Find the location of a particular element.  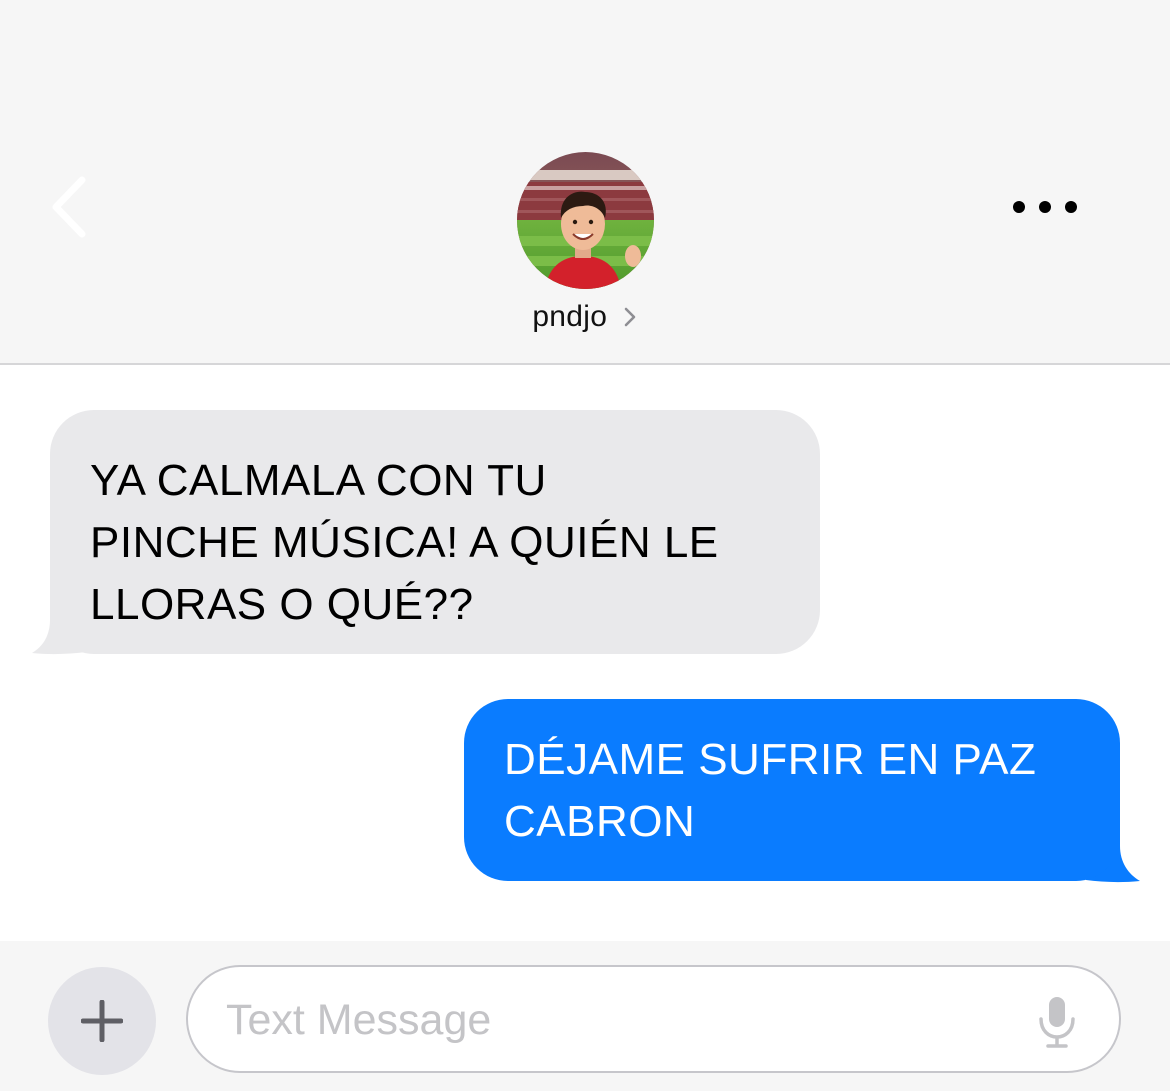

plus-icon is located at coordinates (102, 1021).